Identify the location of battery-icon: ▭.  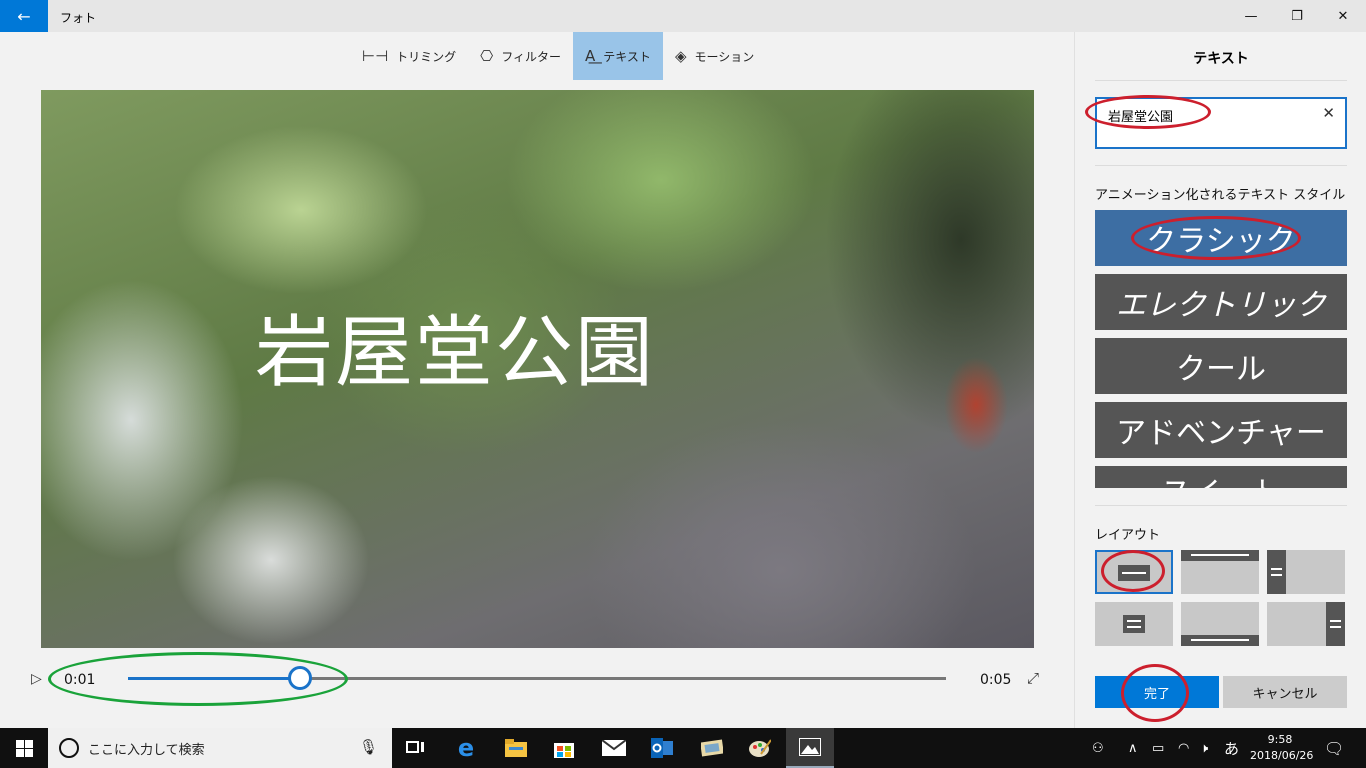
(1158, 748).